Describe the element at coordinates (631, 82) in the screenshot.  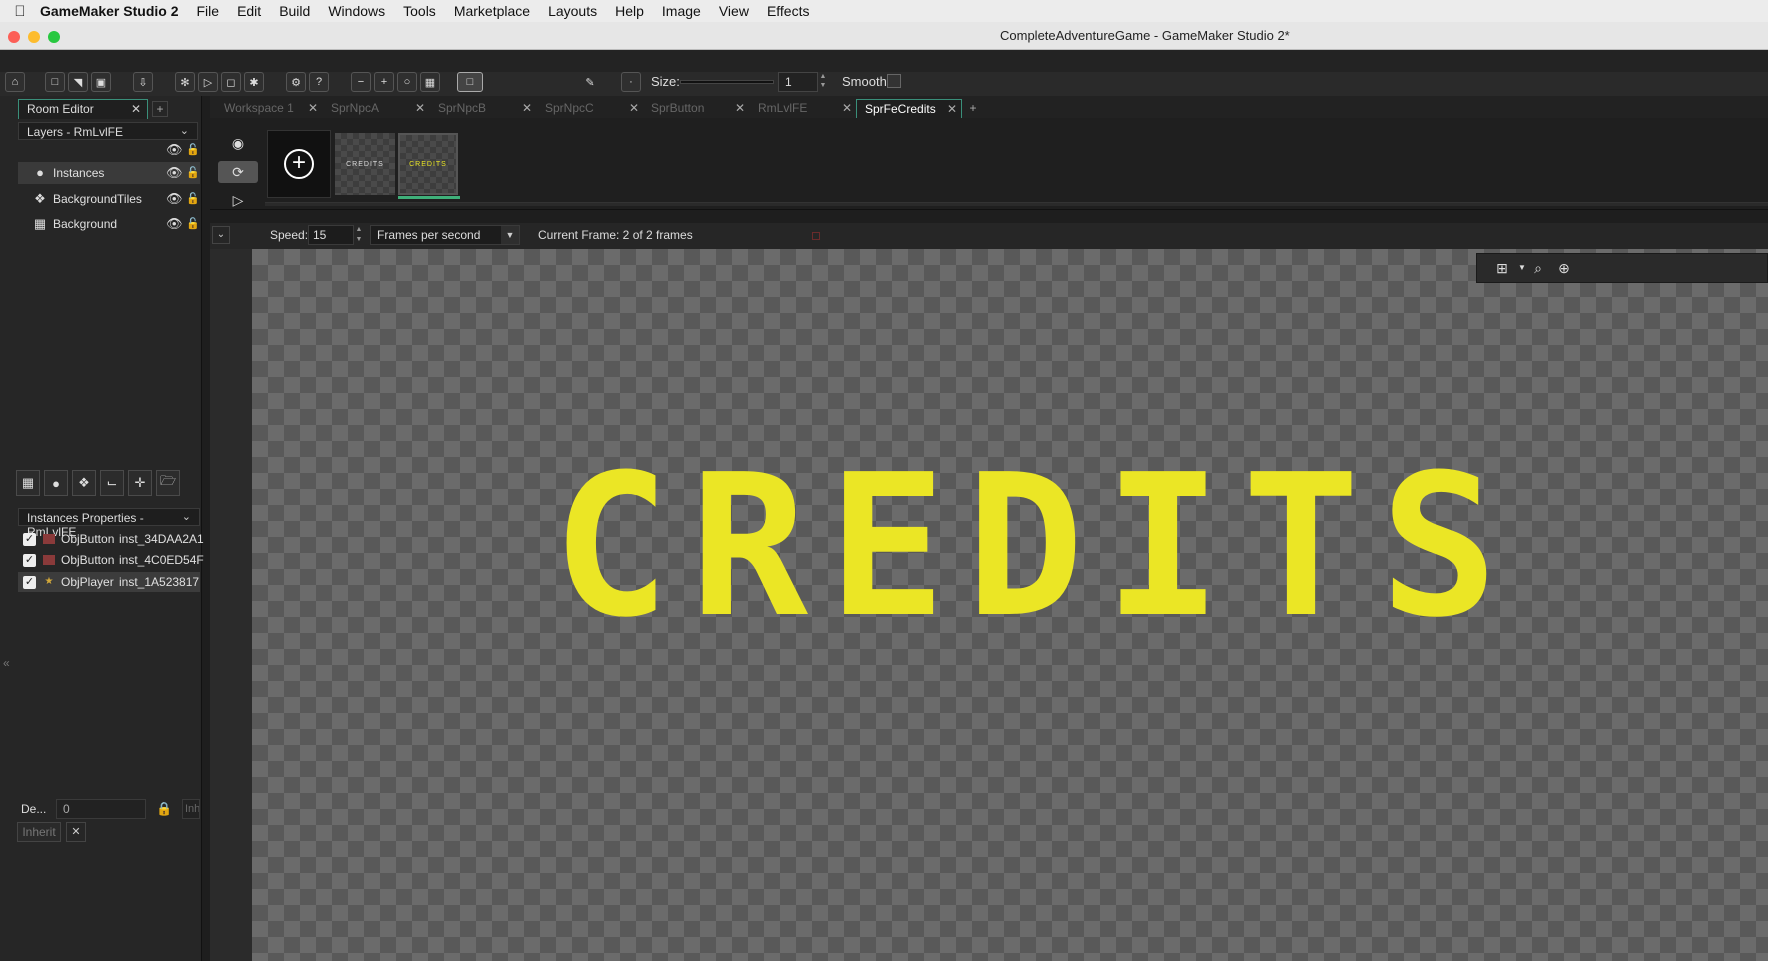
I see `brush-shape-icon: ·` at that location.